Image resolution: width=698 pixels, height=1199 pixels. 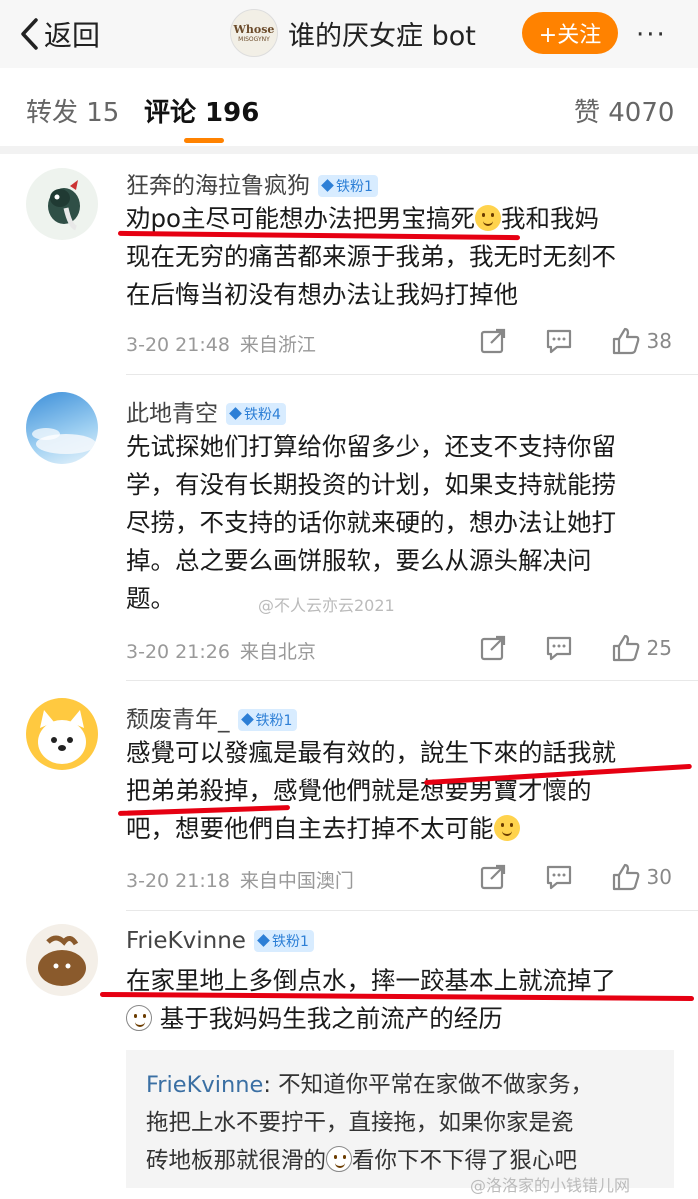 I want to click on like-button: 38, so click(x=641, y=341).